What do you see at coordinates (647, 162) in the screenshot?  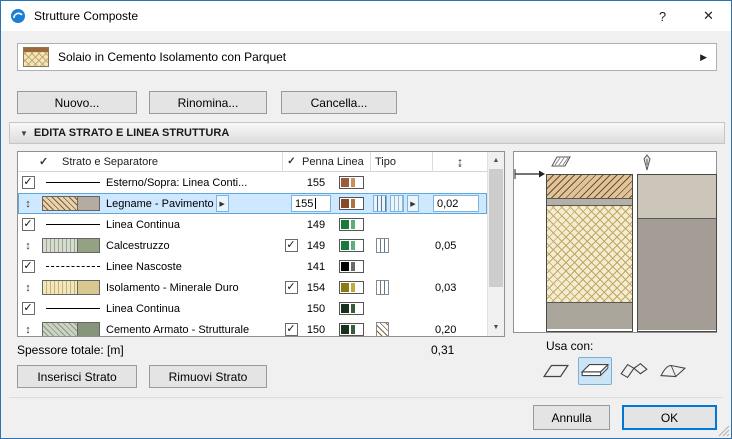 I see `separator-pen-tab-icon` at bounding box center [647, 162].